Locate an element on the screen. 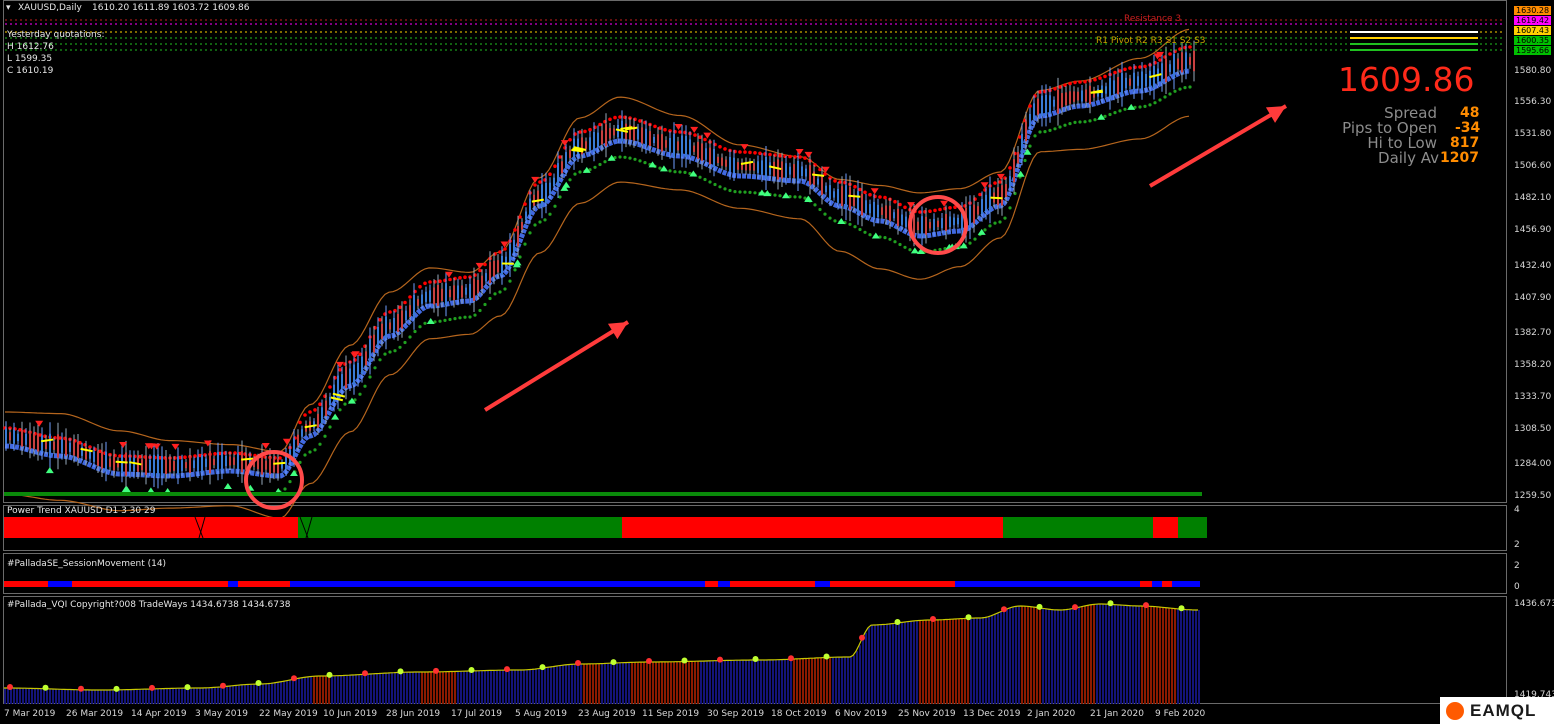 The height and width of the screenshot is (724, 1554). buy-arrow-icon is located at coordinates (875, 235).